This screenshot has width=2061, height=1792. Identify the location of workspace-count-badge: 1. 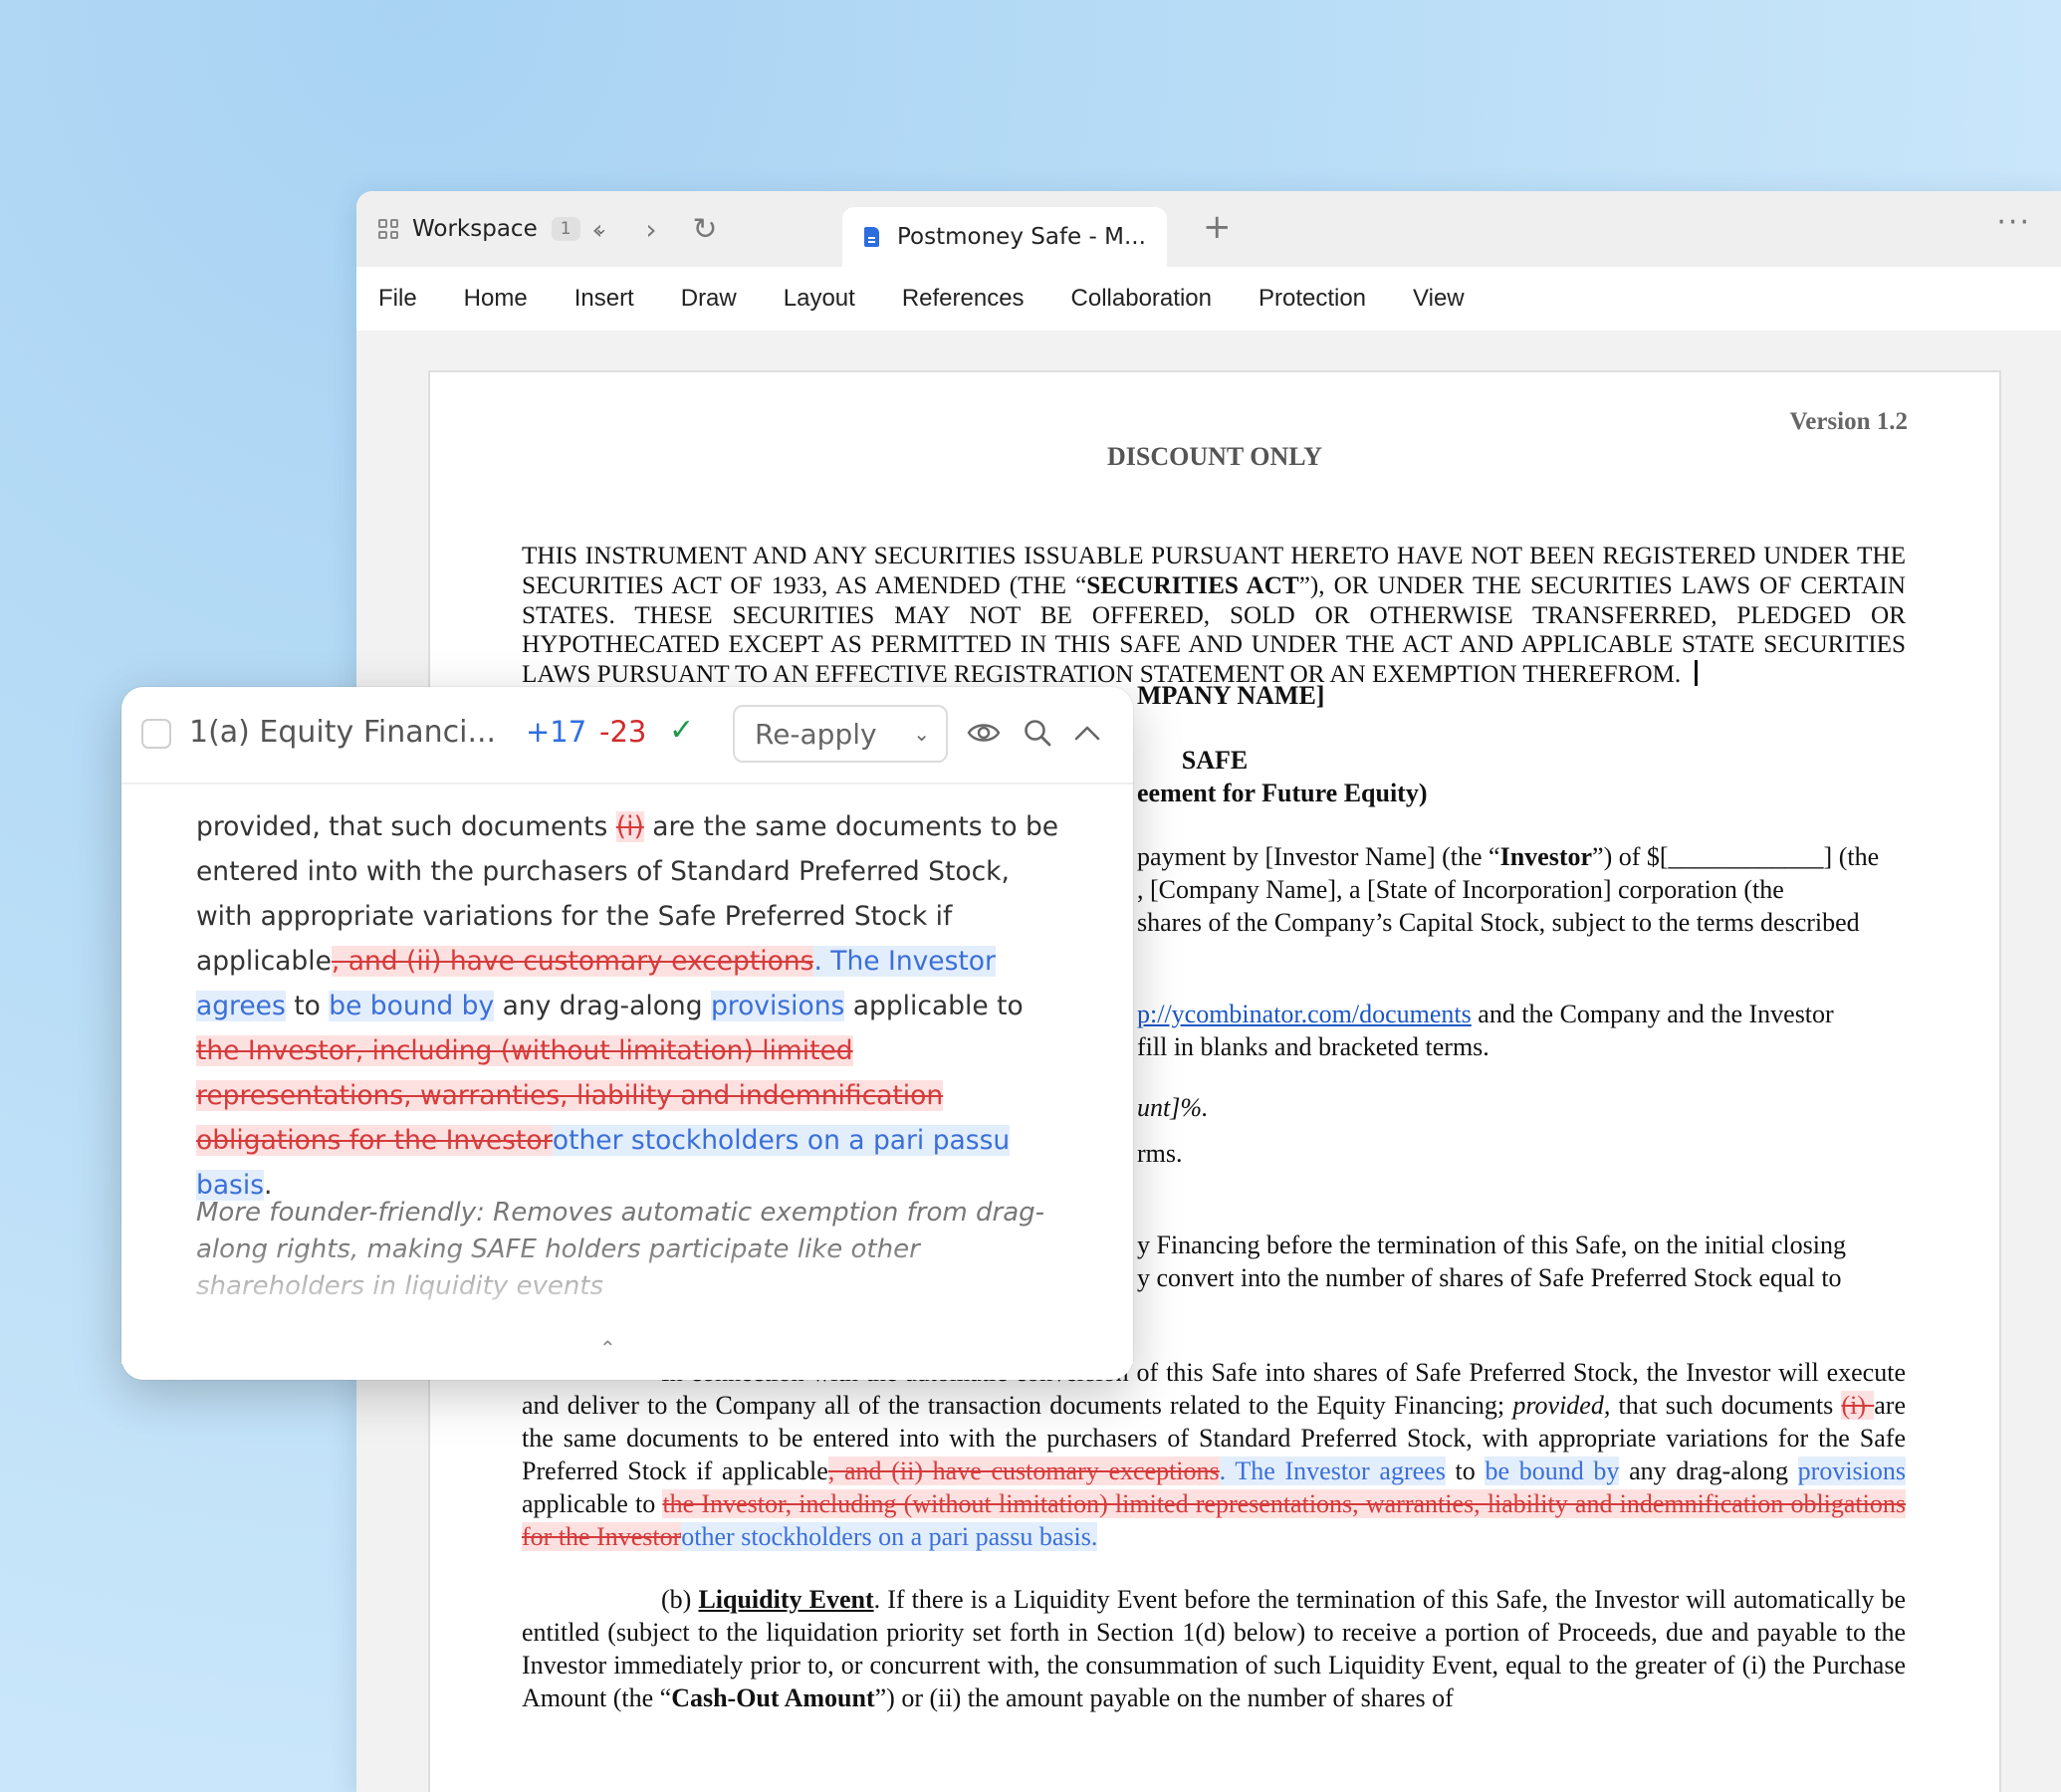
(565, 229).